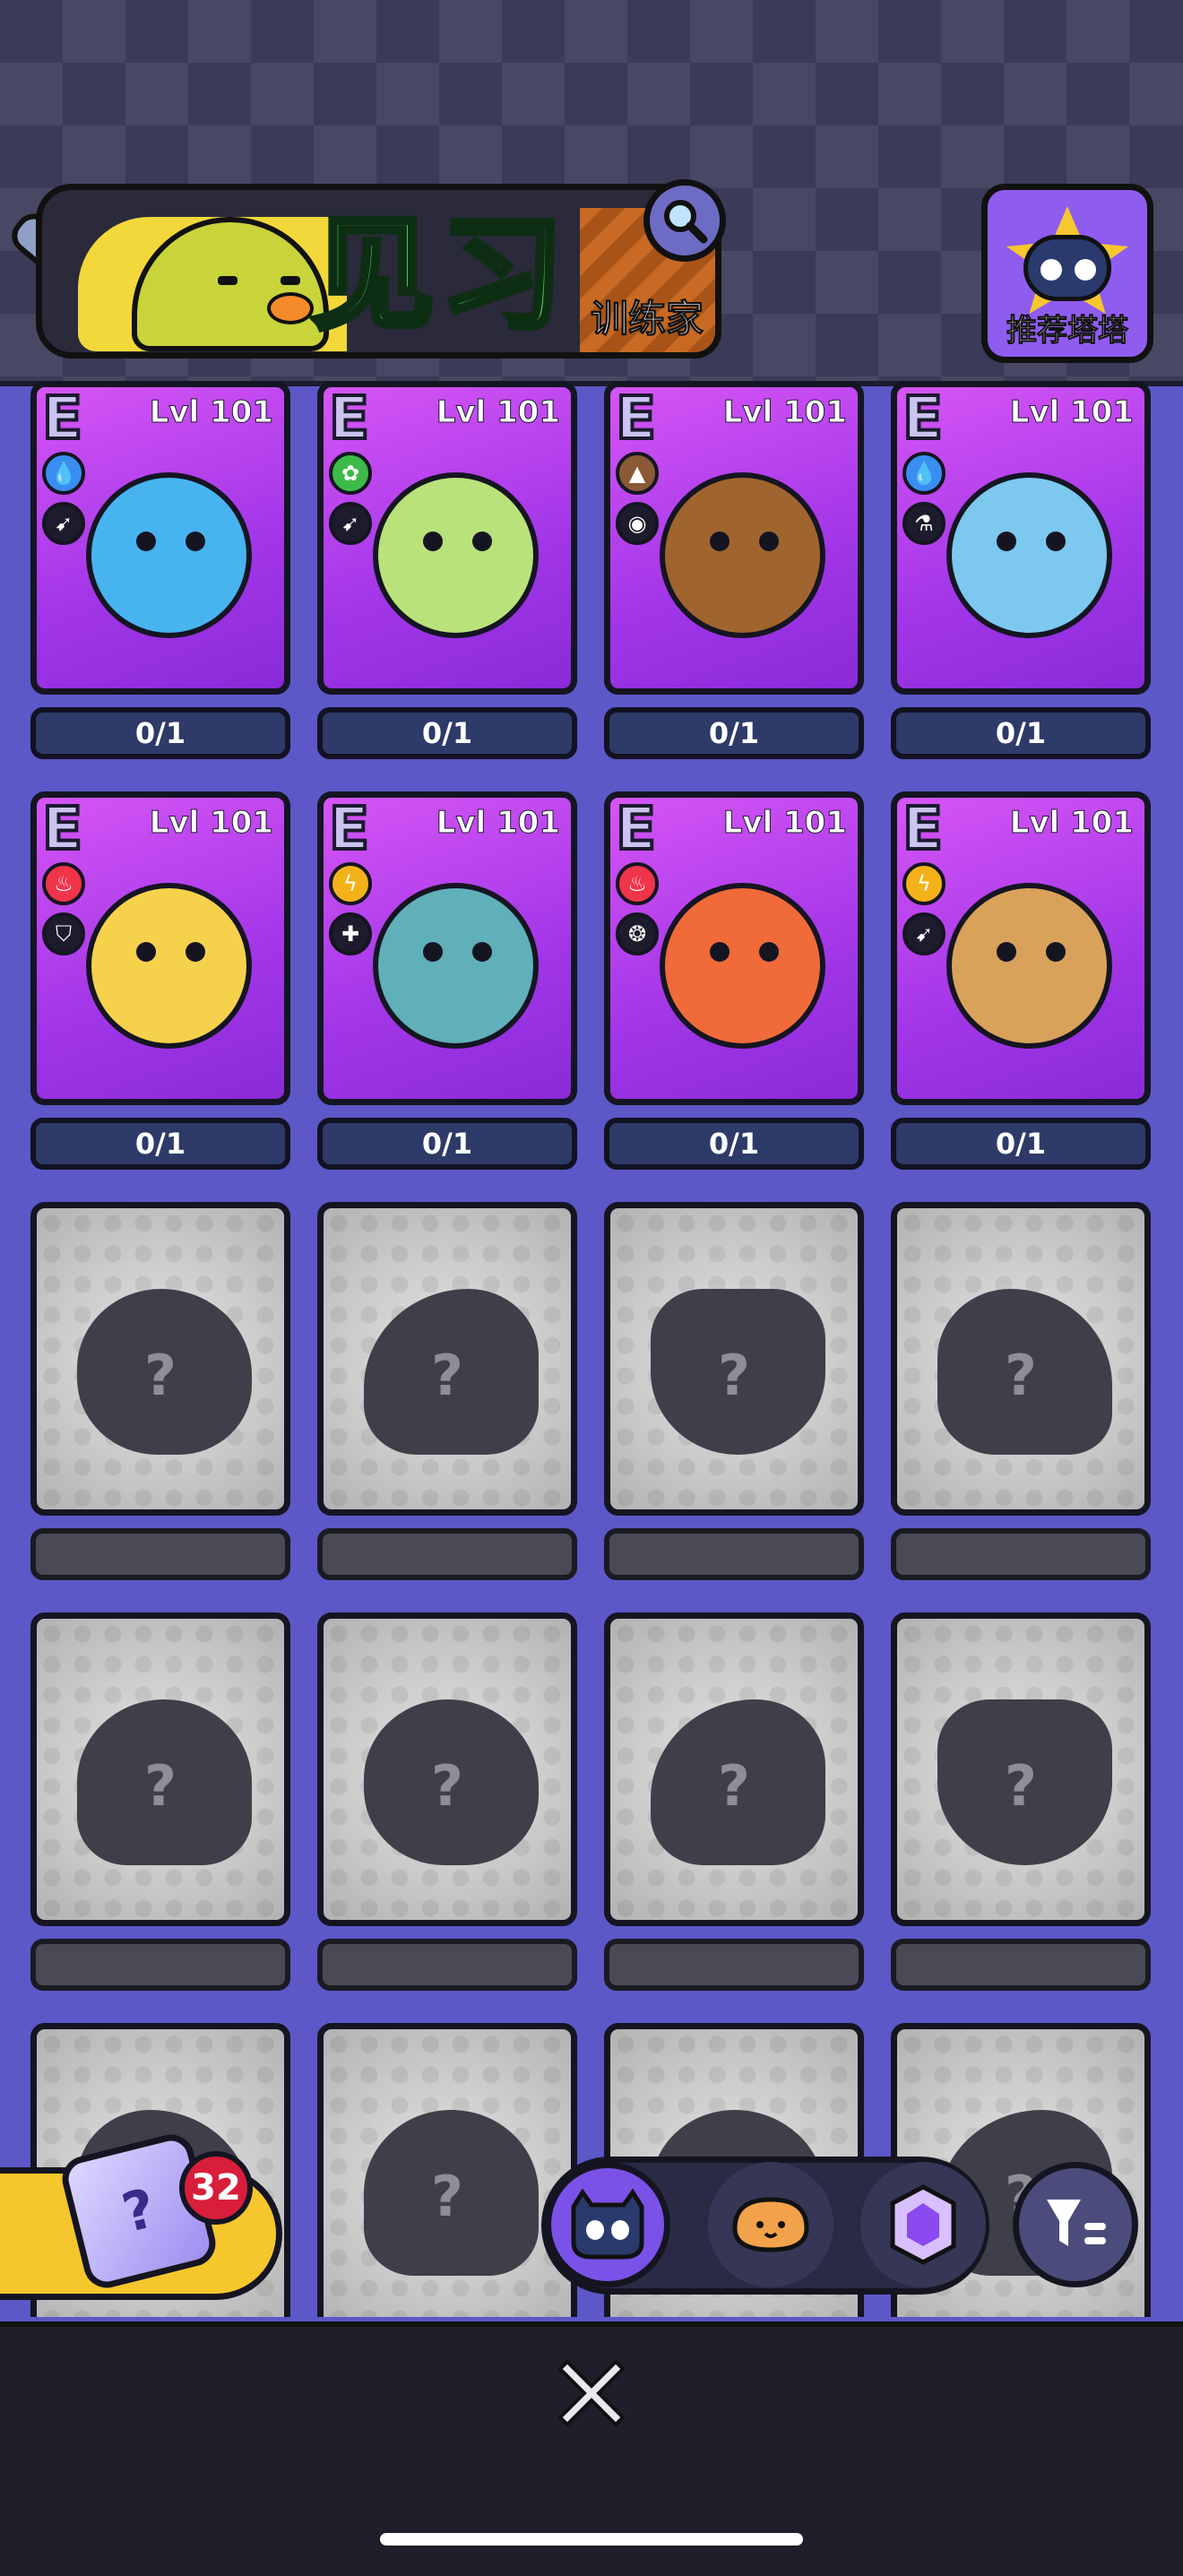 This screenshot has height=2576, width=1183. I want to click on close-icon, so click(591, 2393).